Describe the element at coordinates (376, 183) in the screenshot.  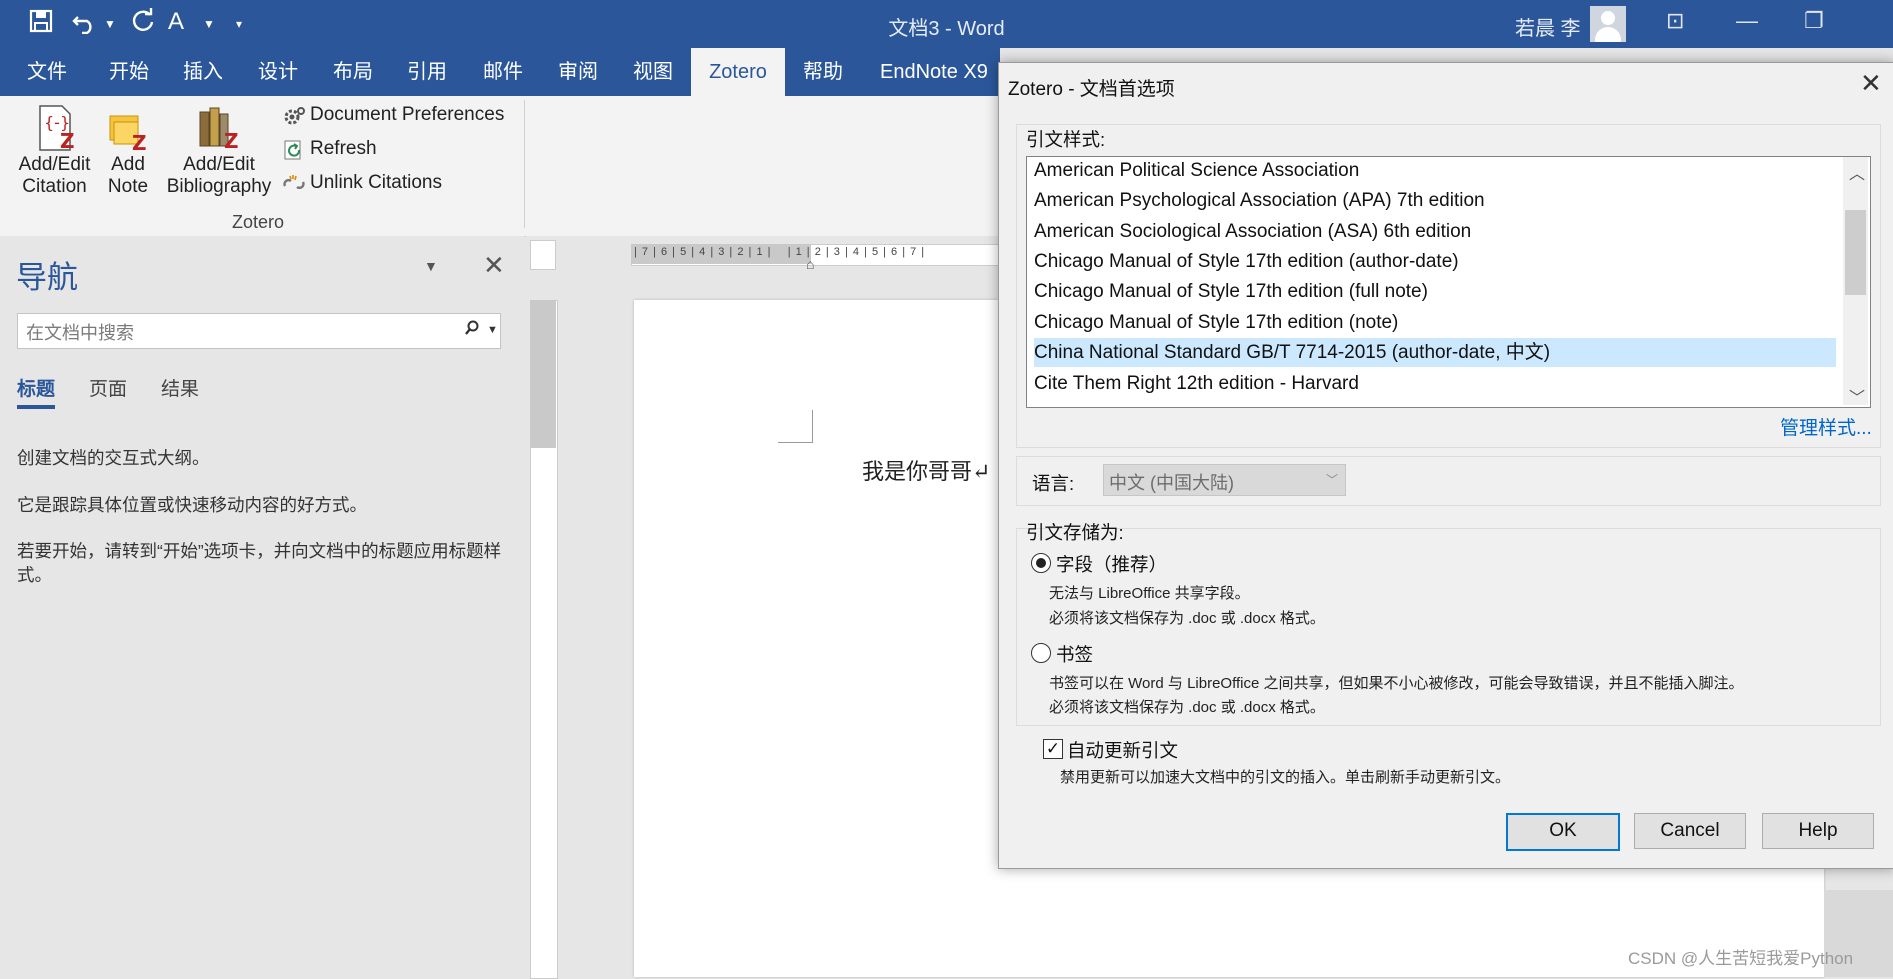
I see `unlink-citations-button: Unlink Citations` at that location.